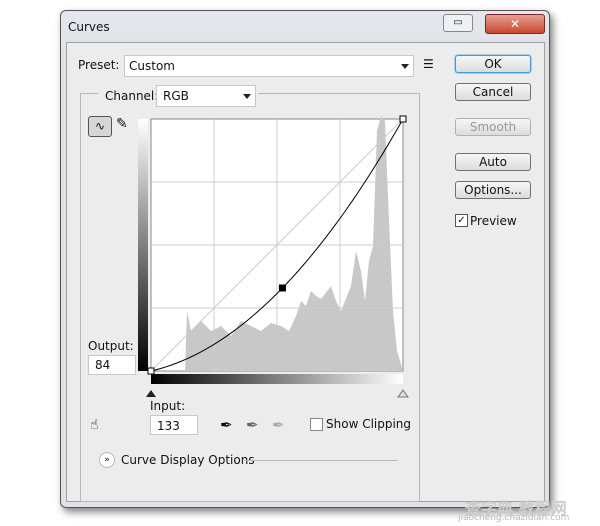 The height and width of the screenshot is (526, 600). Describe the element at coordinates (188, 460) in the screenshot. I see `curve-display-options-label: Curve Display Options` at that location.